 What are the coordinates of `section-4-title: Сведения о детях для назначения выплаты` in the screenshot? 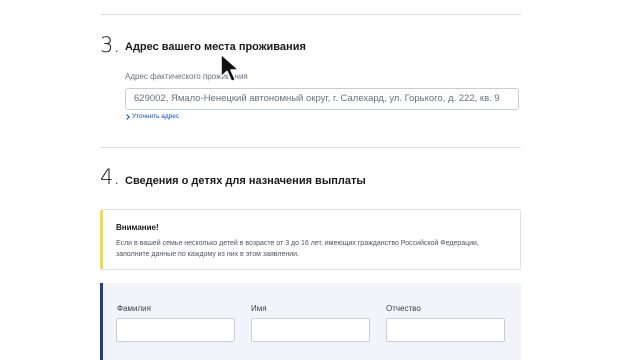 It's located at (245, 181).